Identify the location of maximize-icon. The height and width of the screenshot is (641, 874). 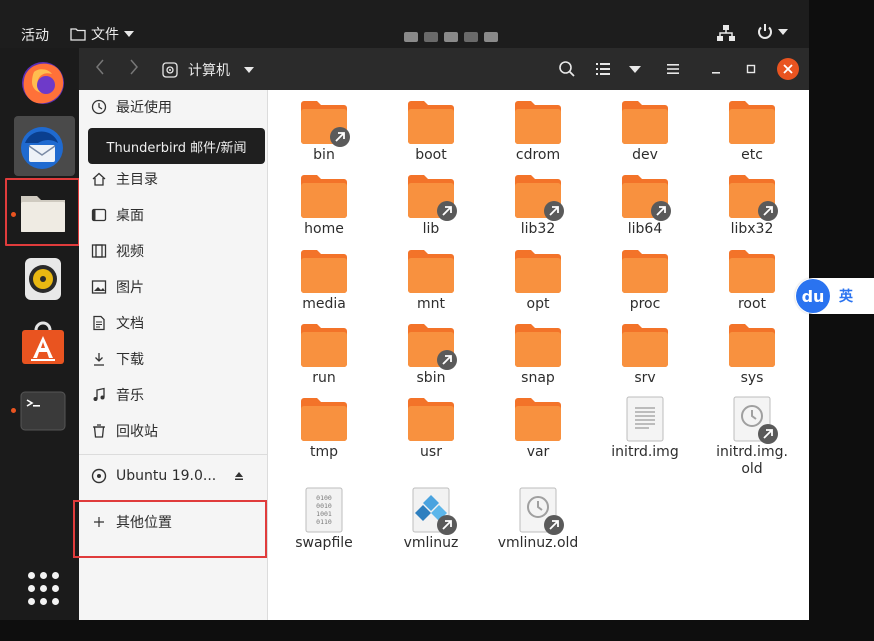
(751, 69).